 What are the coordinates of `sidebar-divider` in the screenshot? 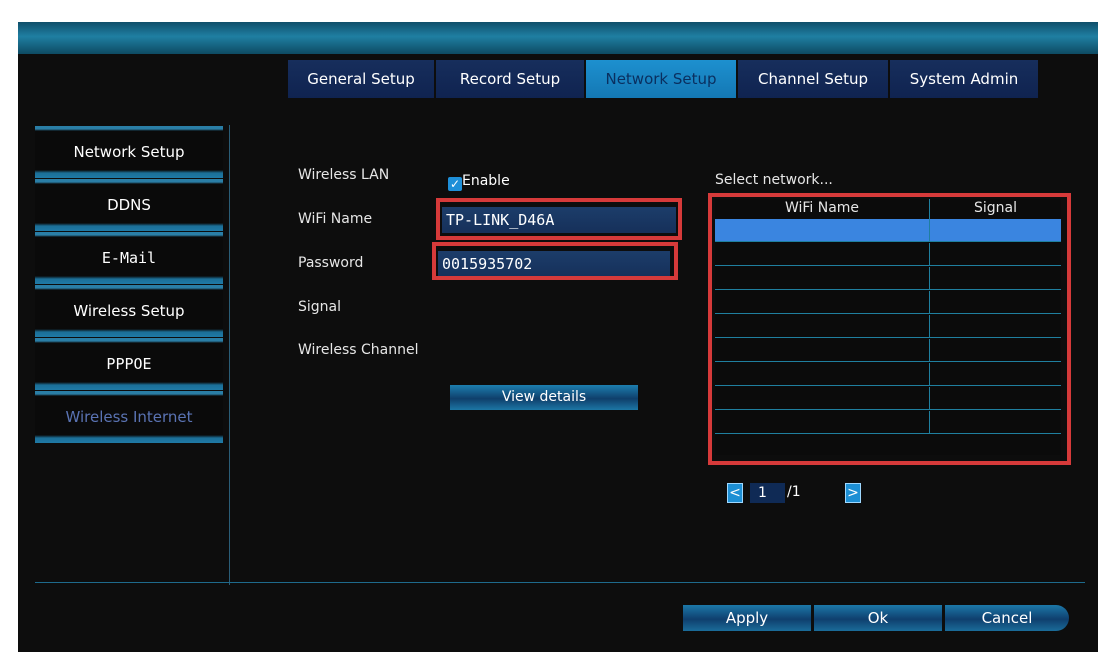 It's located at (229, 355).